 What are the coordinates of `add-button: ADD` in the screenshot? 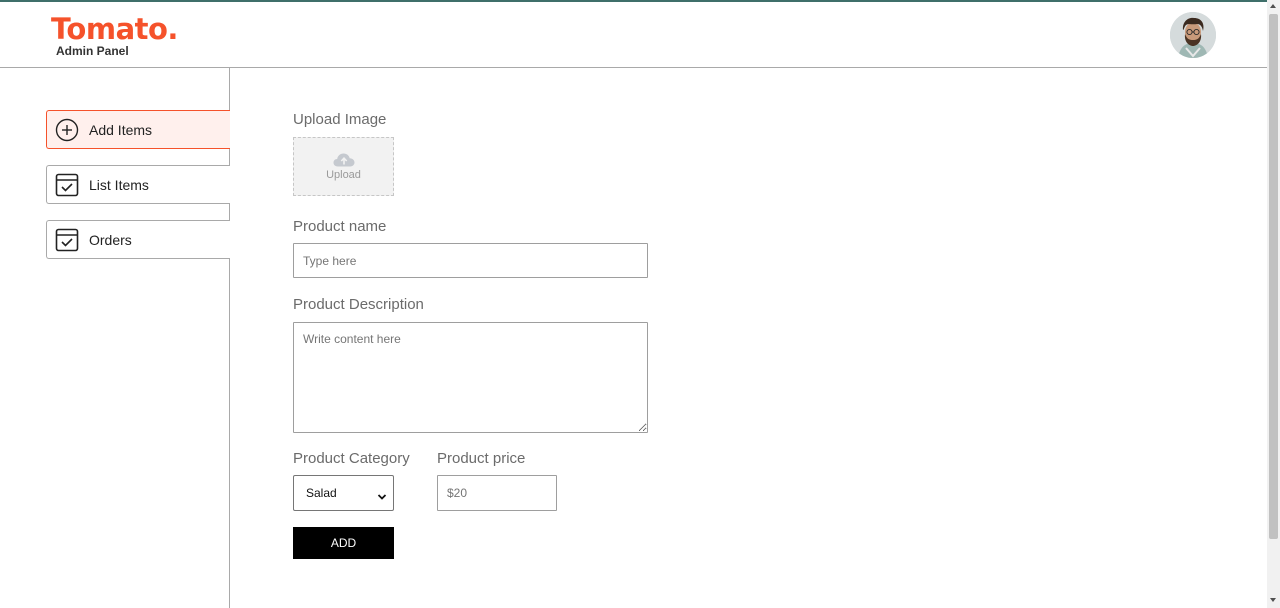 It's located at (343, 543).